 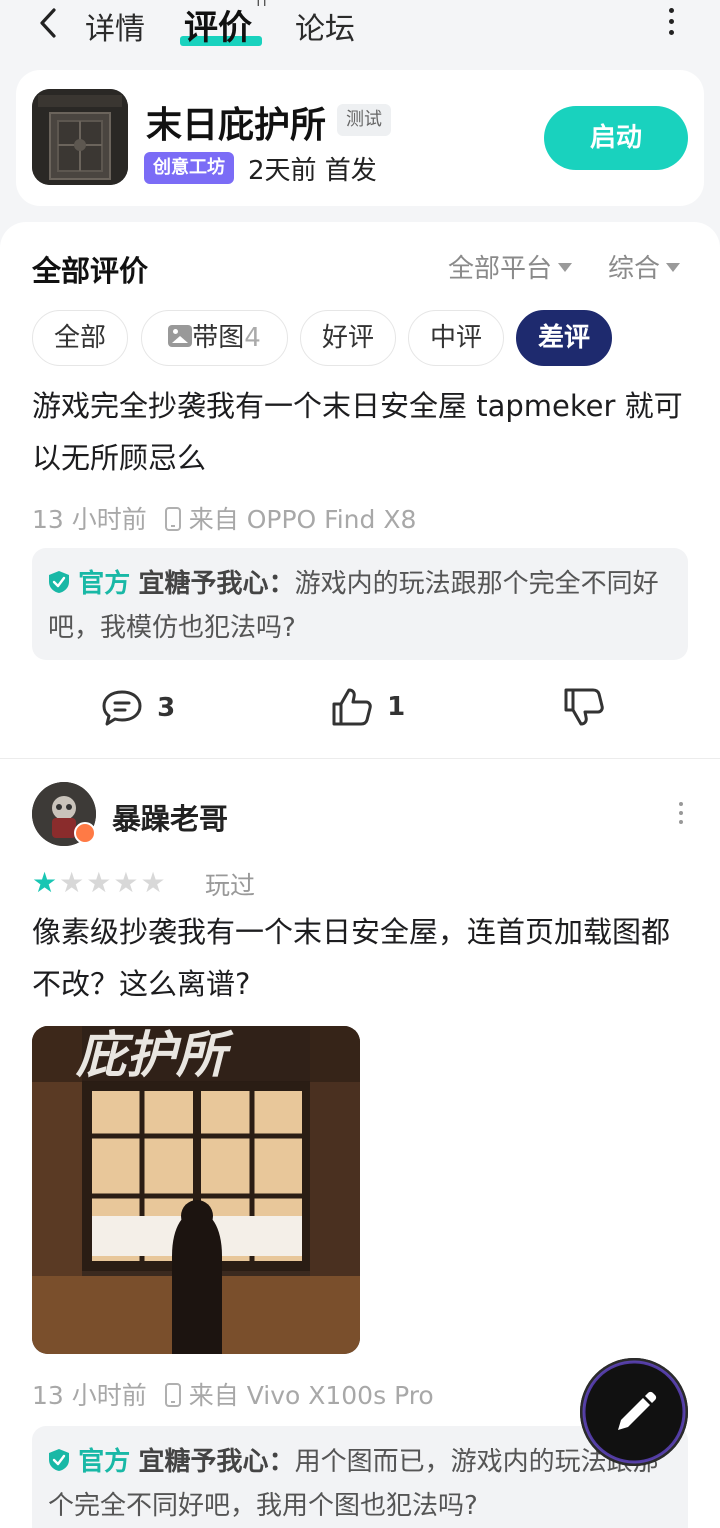 I want to click on image-icon, so click(x=180, y=336).